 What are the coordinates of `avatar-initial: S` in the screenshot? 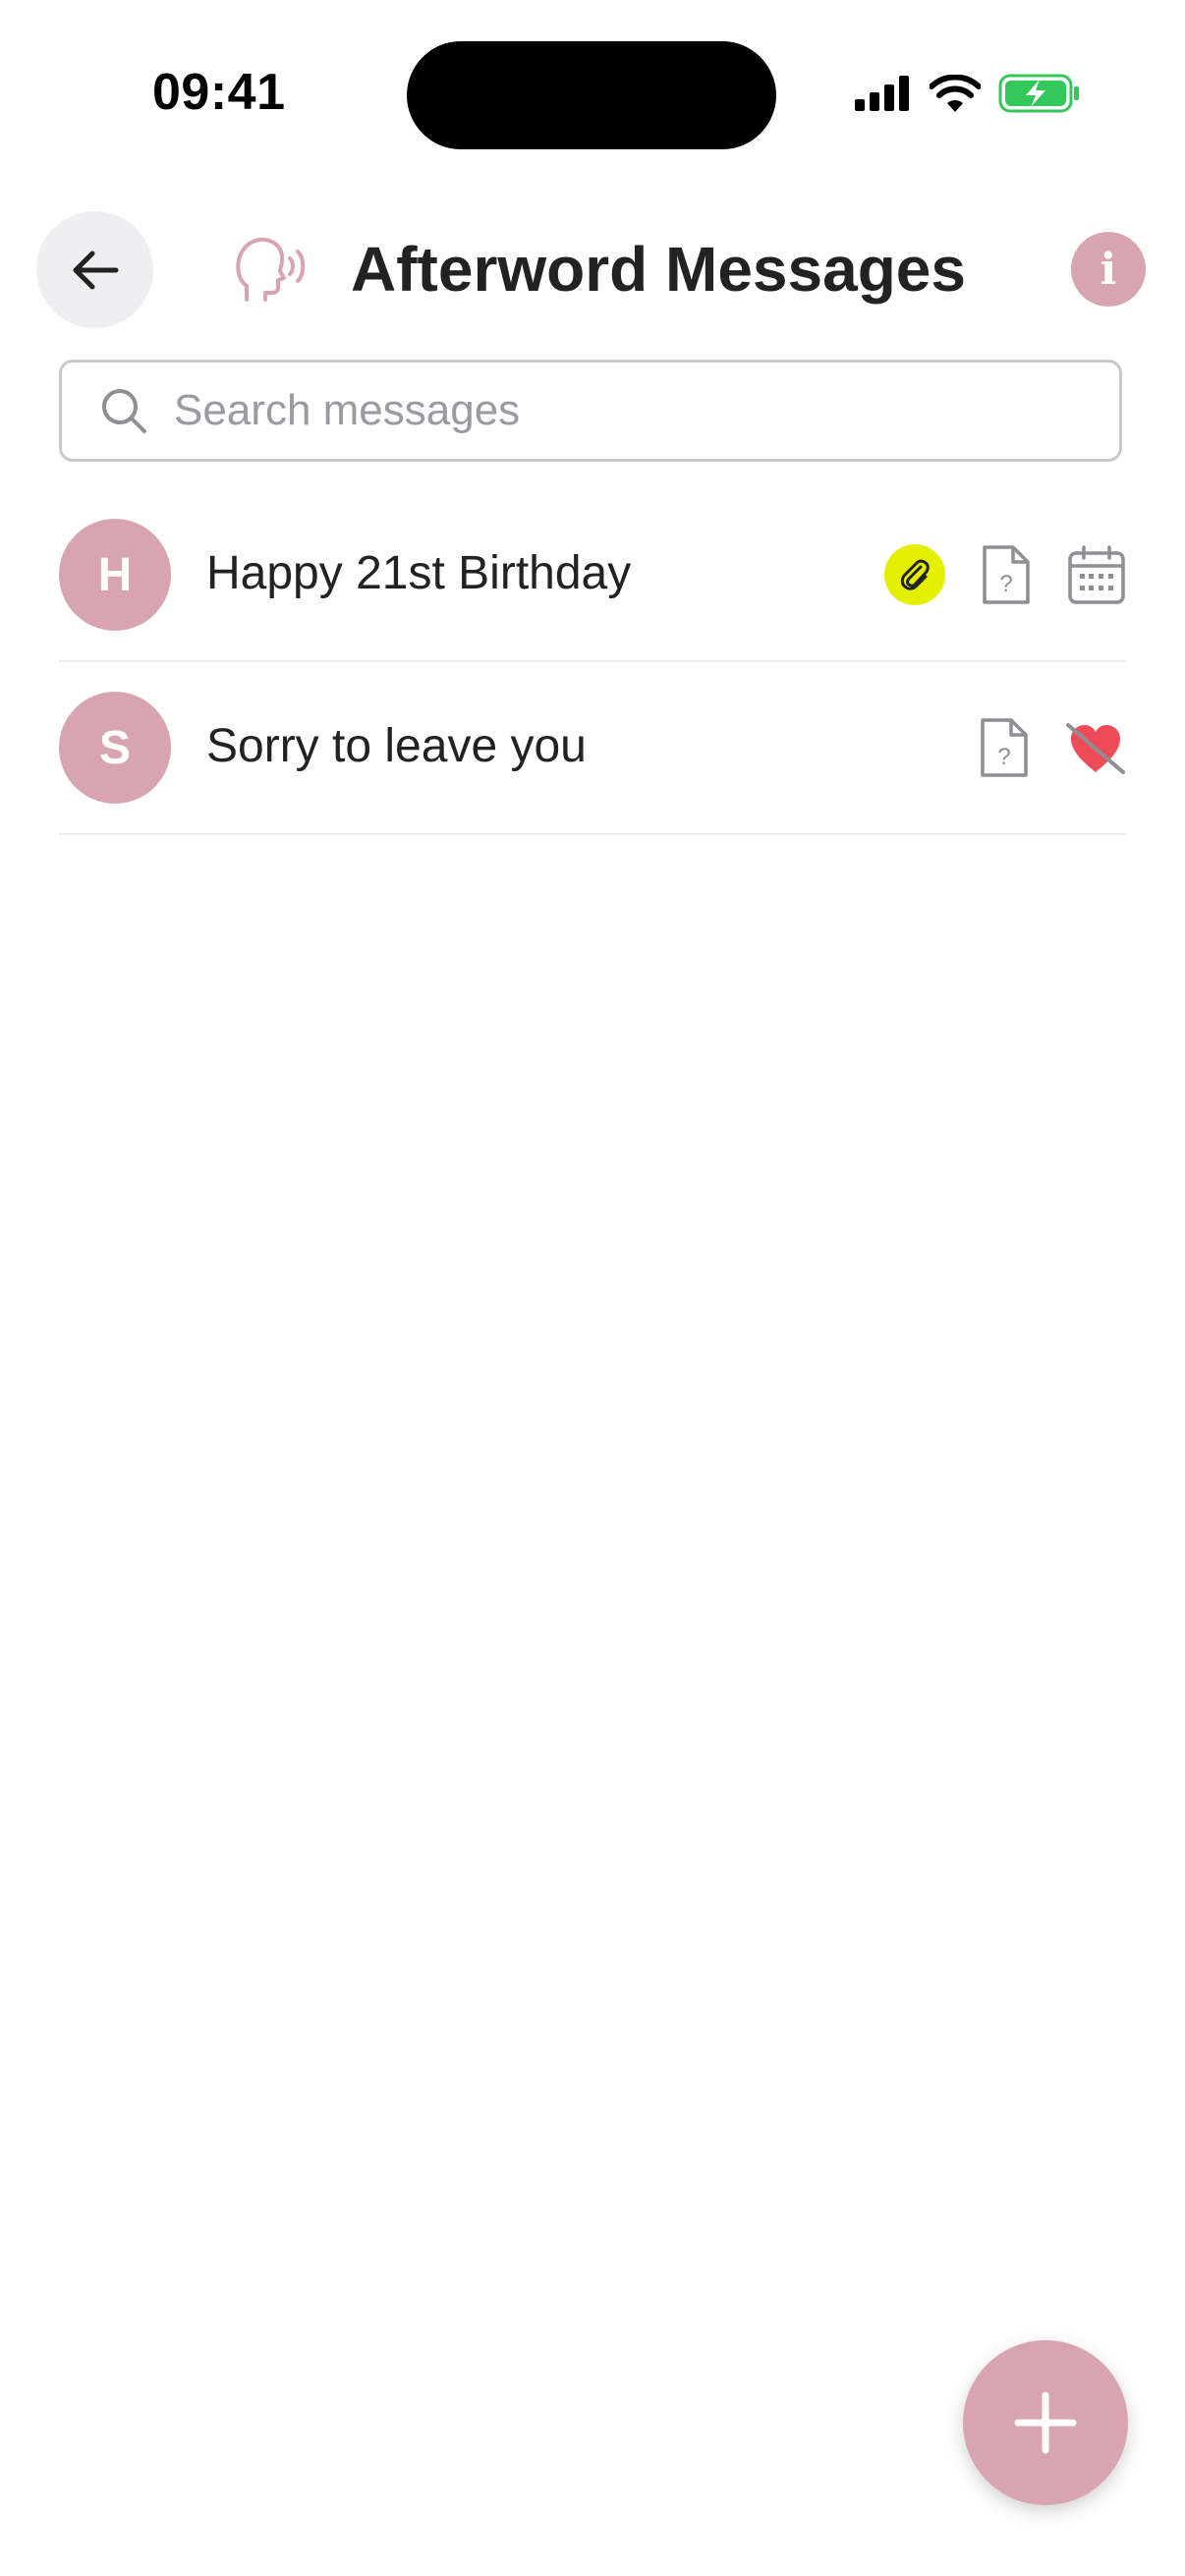 It's located at (115, 747).